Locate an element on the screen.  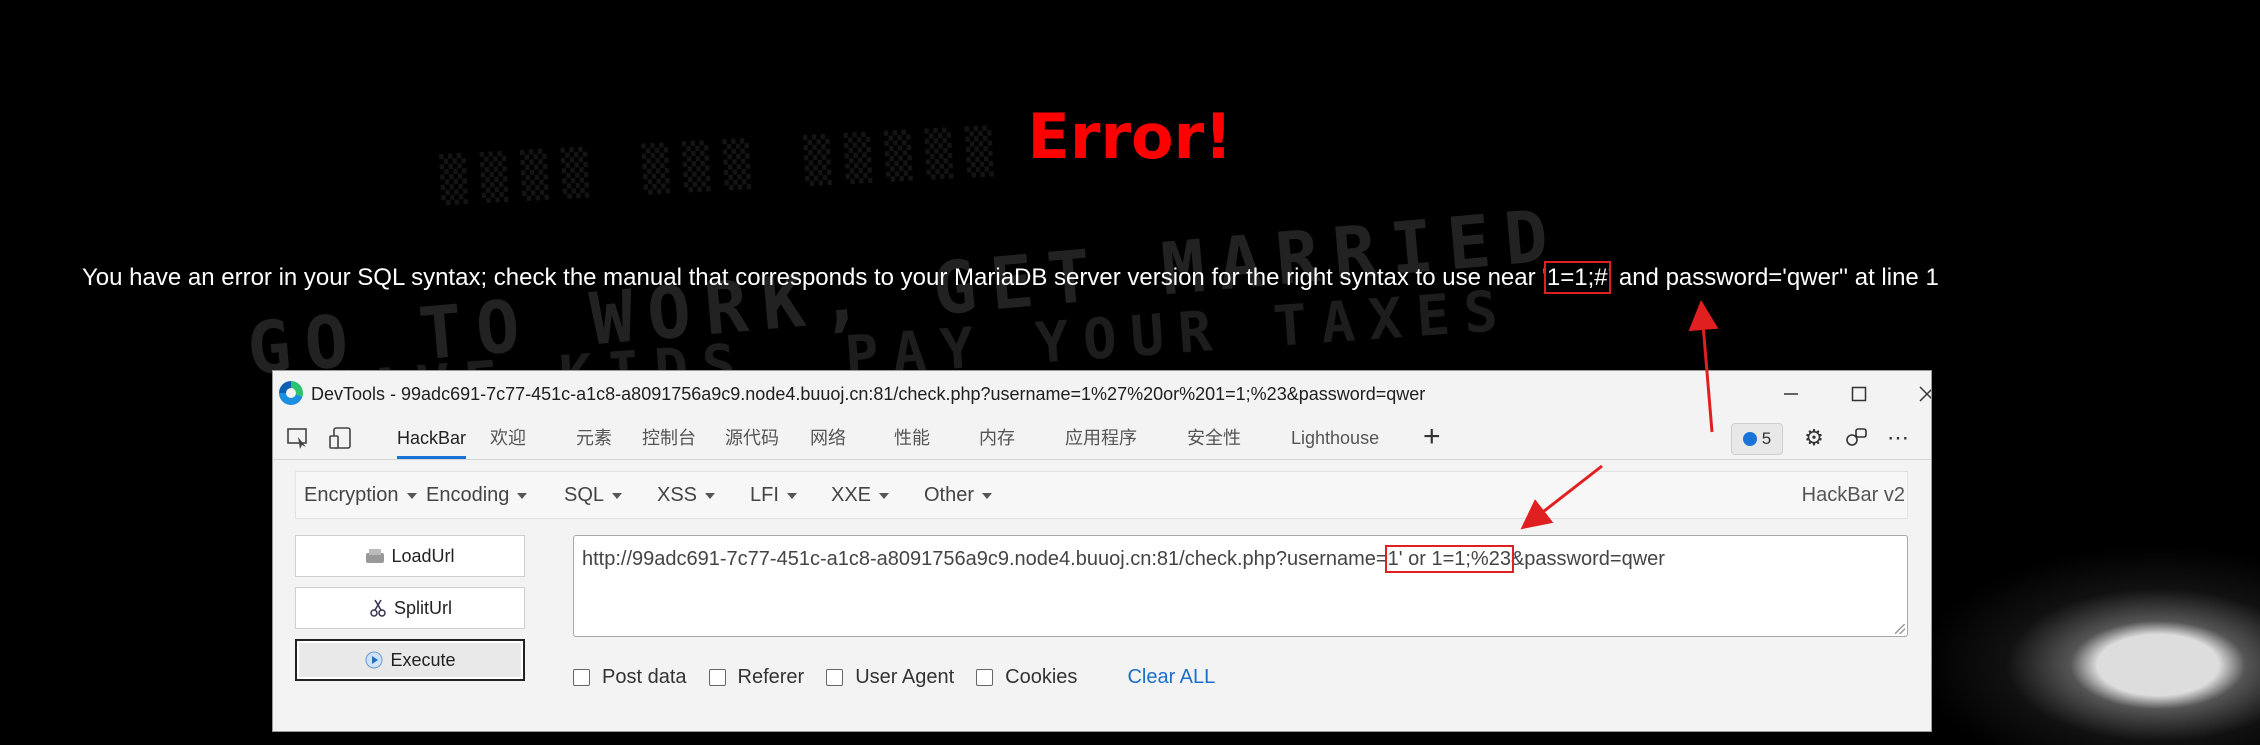
tab-lighthouse: Lighthouse is located at coordinates (1335, 438).